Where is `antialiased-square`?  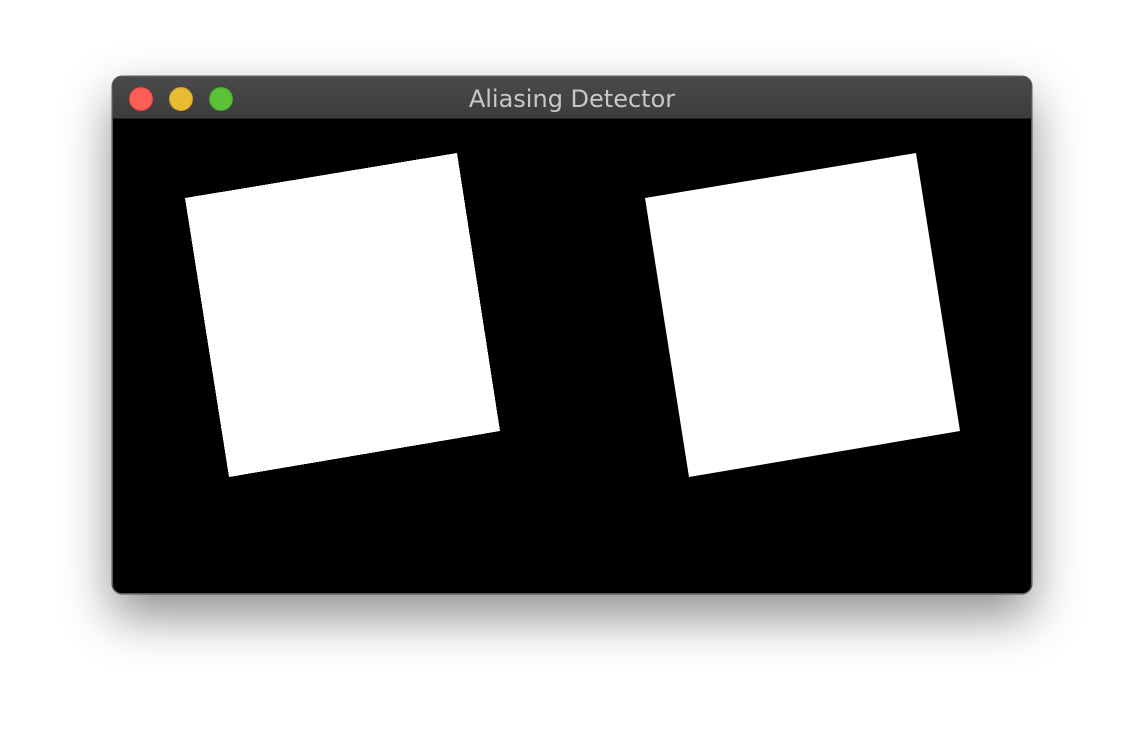
antialiased-square is located at coordinates (802, 315).